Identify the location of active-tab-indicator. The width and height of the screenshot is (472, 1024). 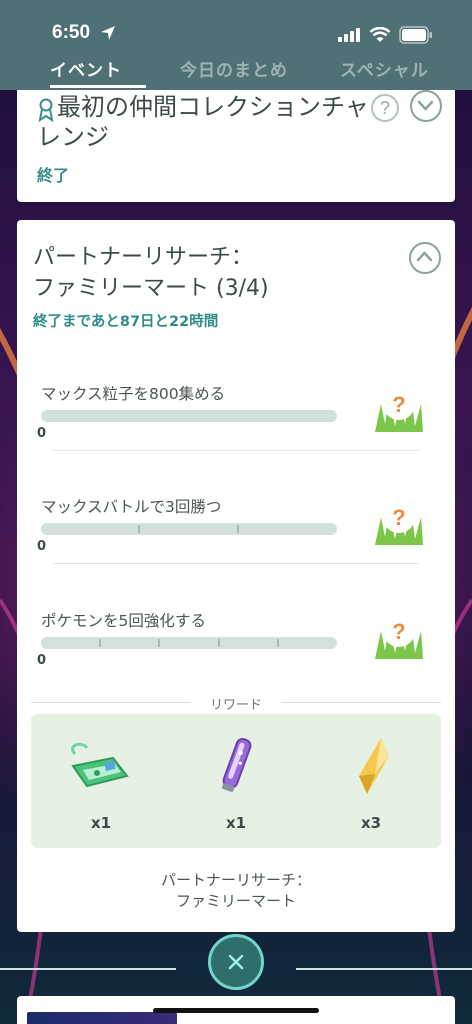
(98, 86).